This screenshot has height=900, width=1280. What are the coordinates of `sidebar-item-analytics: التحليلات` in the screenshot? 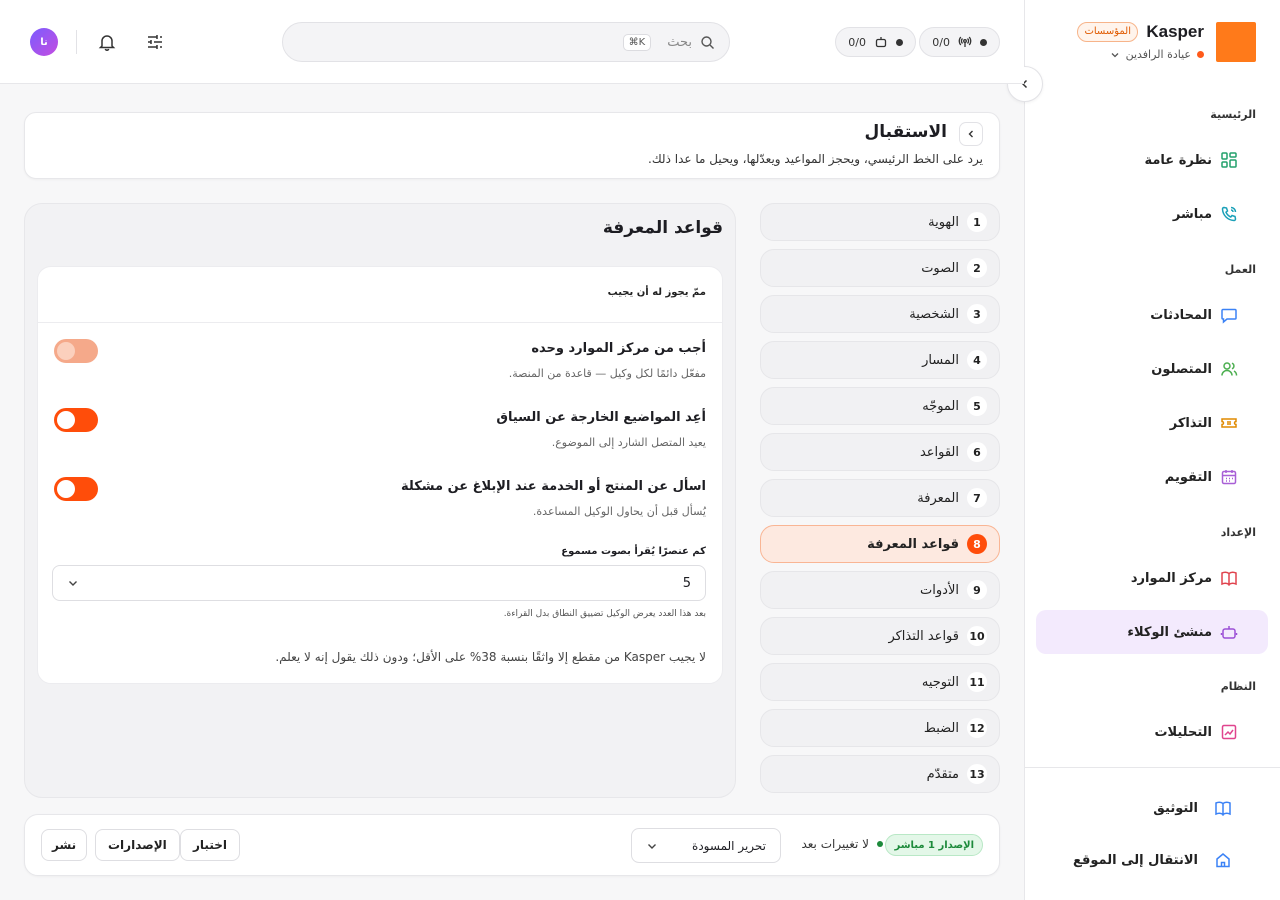 It's located at (1152, 732).